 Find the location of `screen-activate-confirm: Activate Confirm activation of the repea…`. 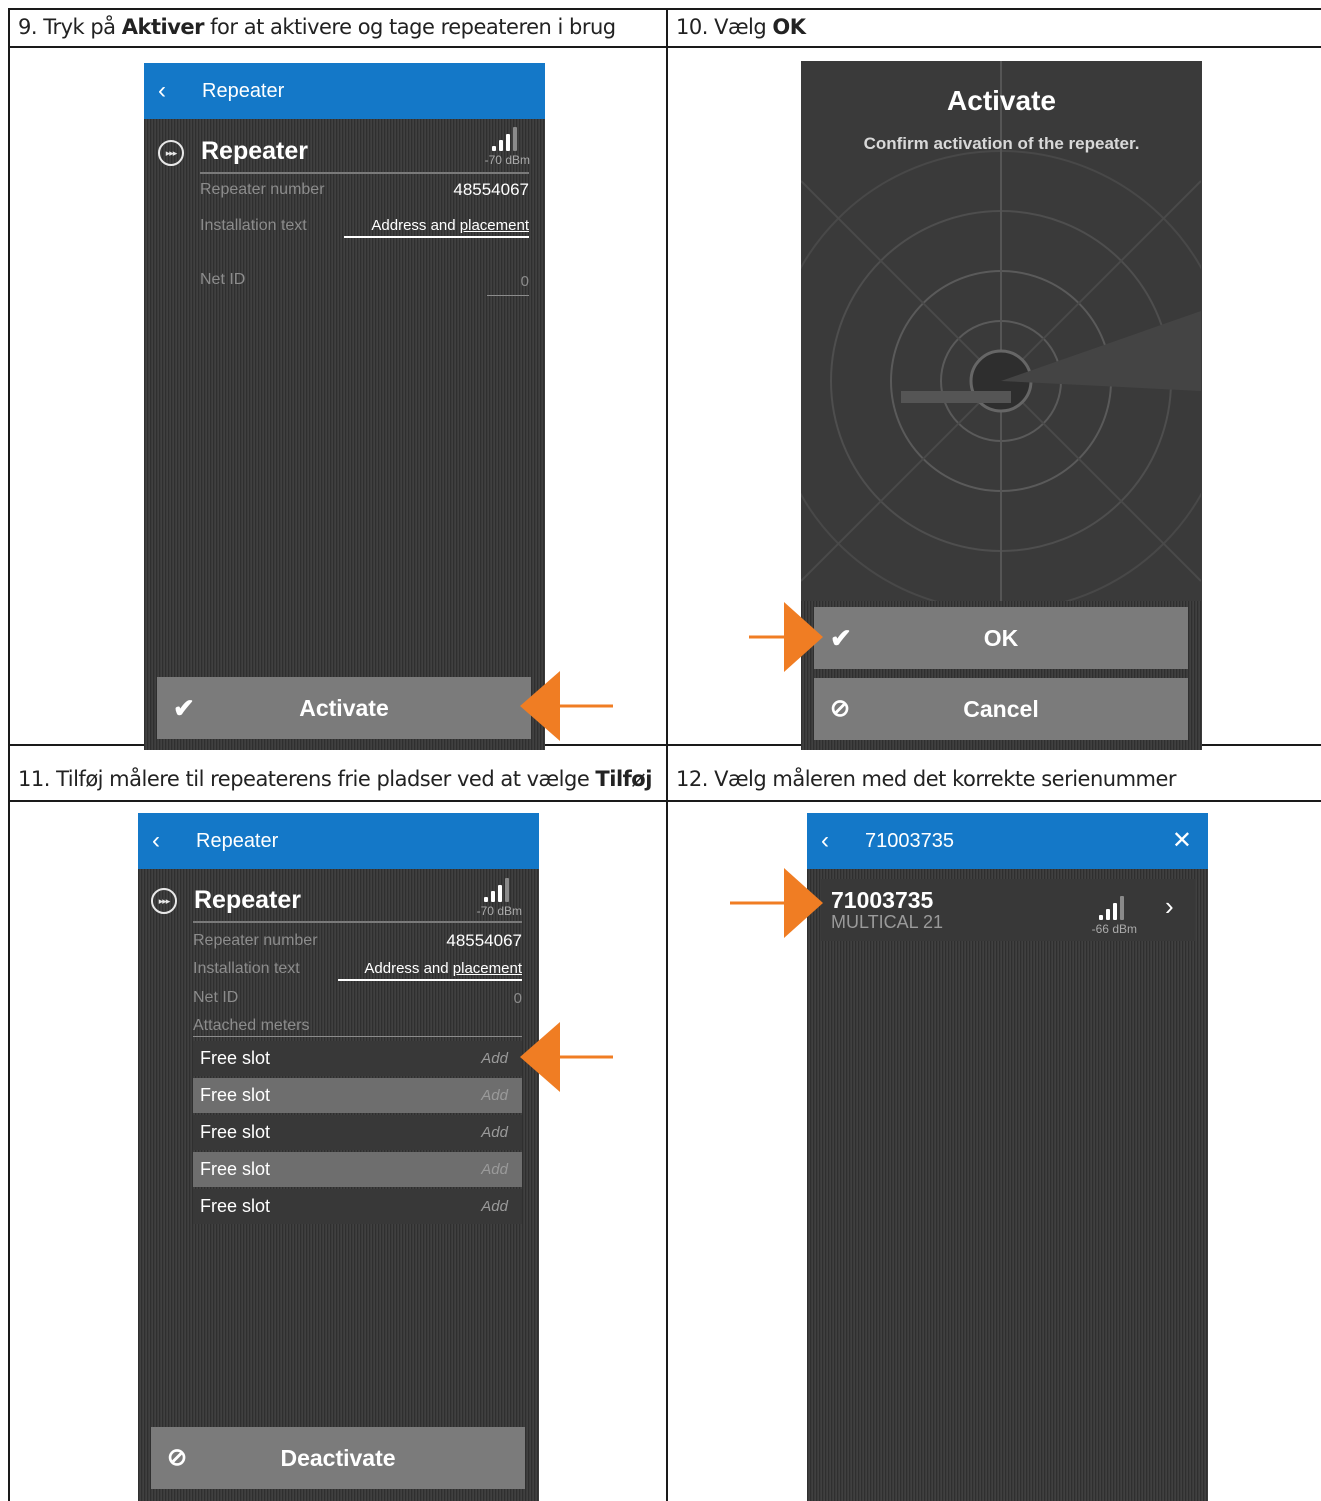

screen-activate-confirm: Activate Confirm activation of the repea… is located at coordinates (1001, 405).